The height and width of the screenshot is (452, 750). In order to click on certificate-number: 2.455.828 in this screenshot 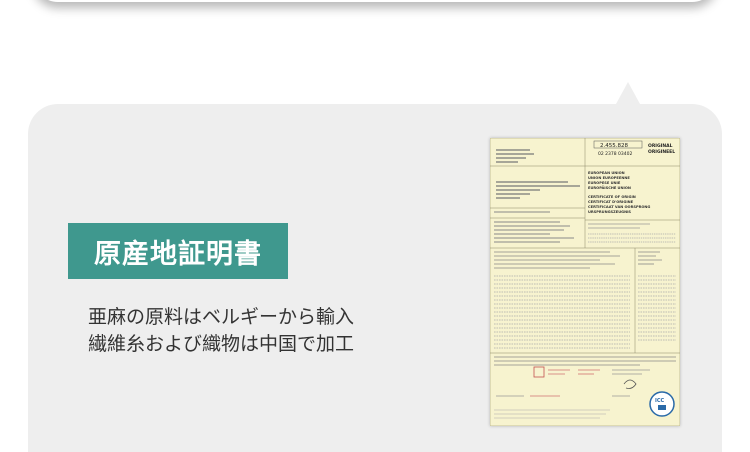, I will do `click(614, 146)`.